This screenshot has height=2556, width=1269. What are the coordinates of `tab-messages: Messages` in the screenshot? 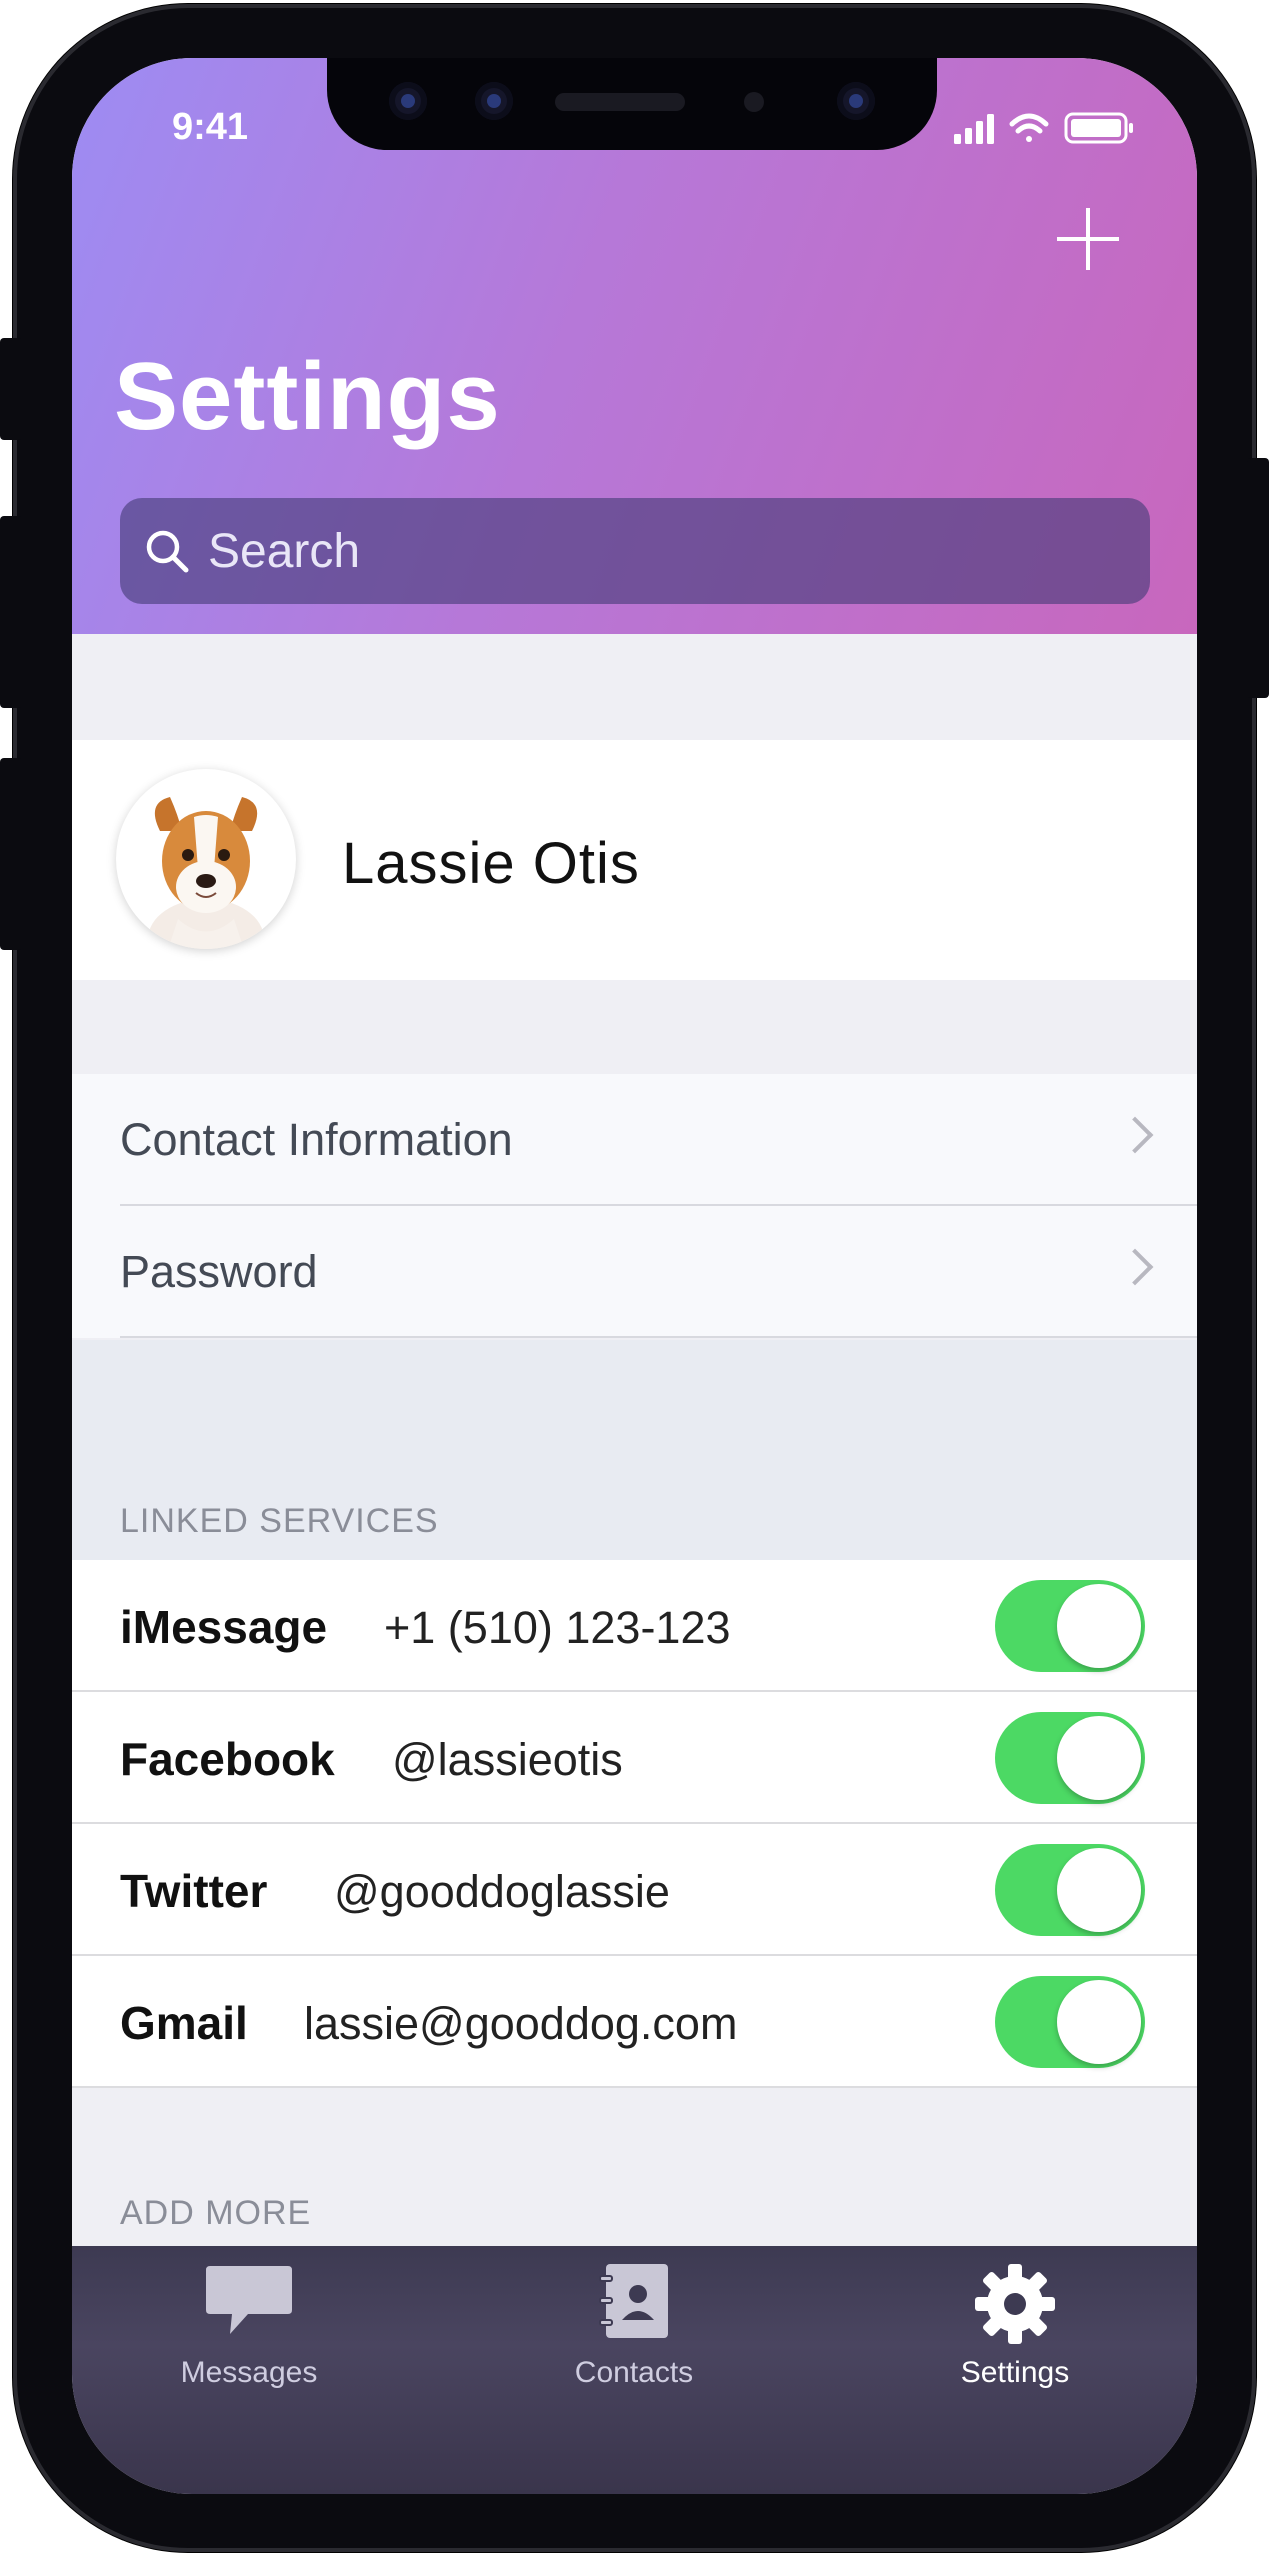 It's located at (249, 2370).